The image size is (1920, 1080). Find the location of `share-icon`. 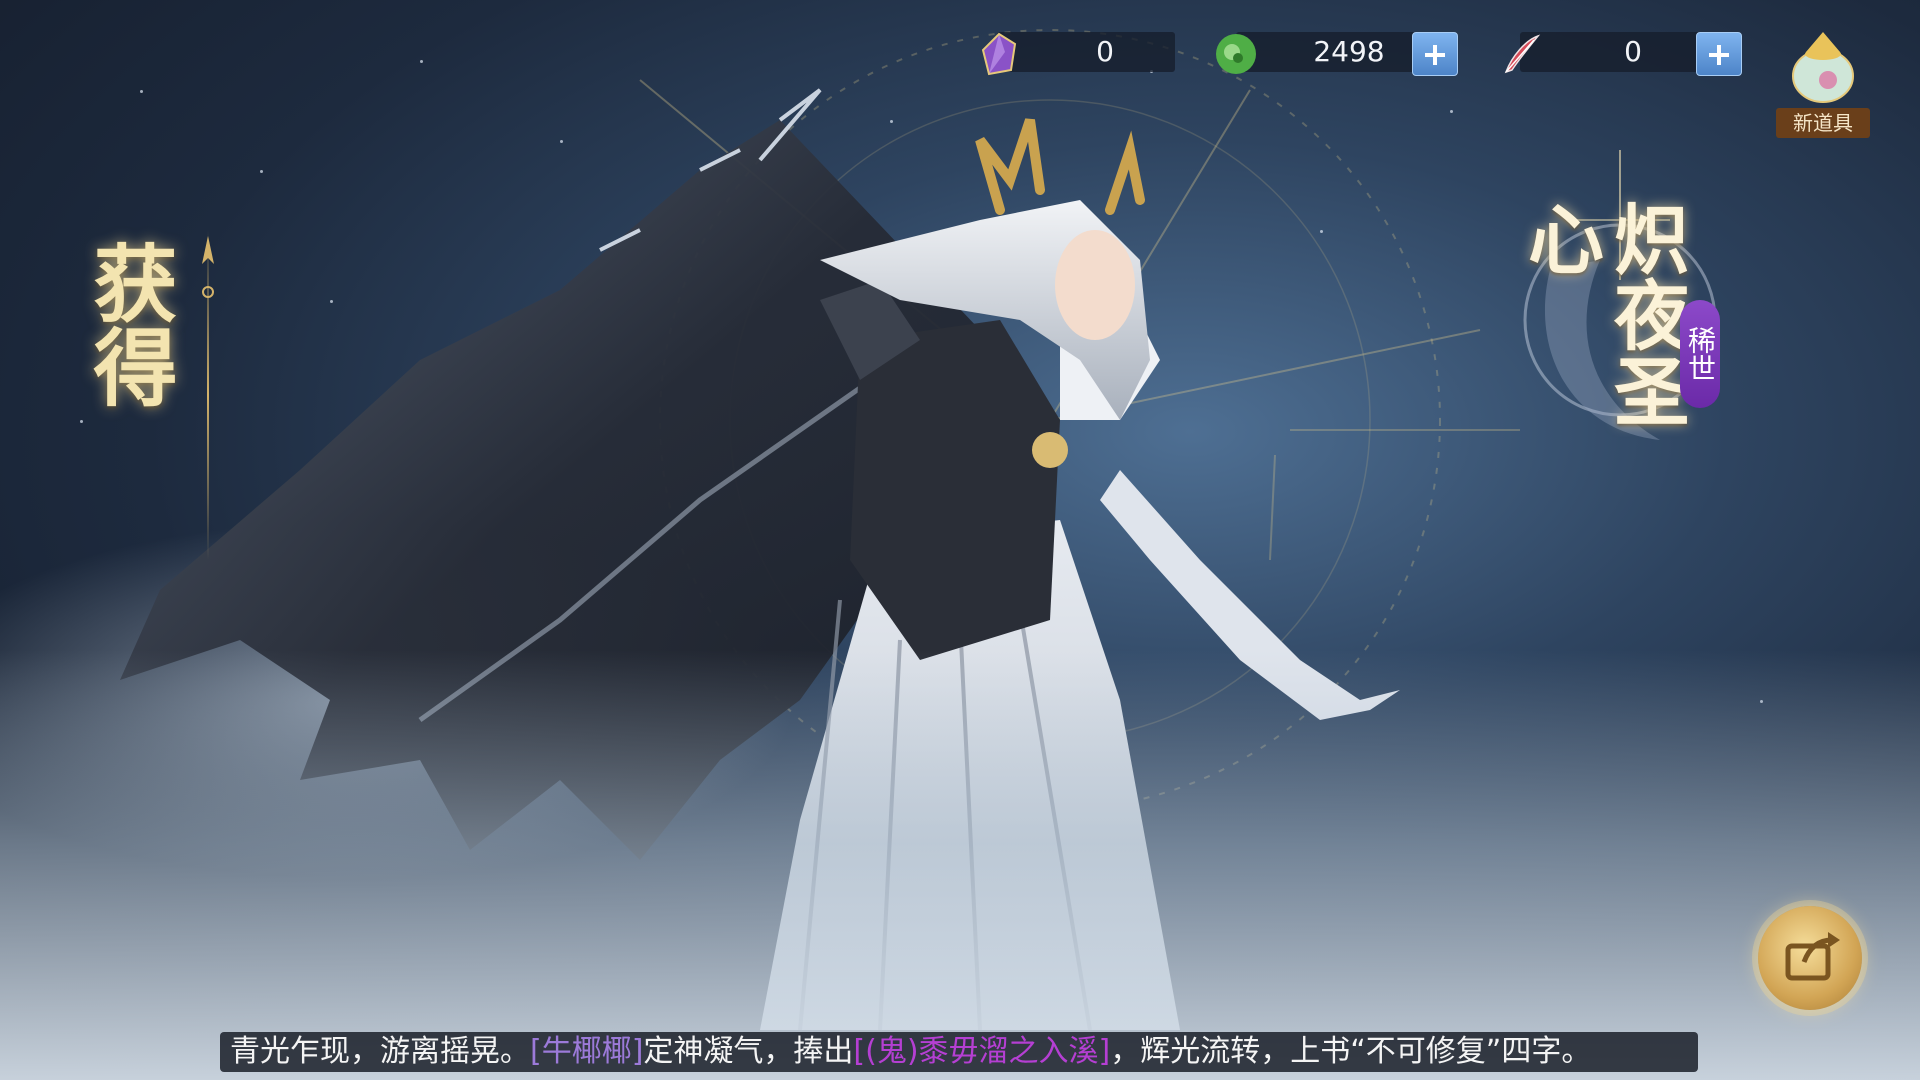

share-icon is located at coordinates (1812, 956).